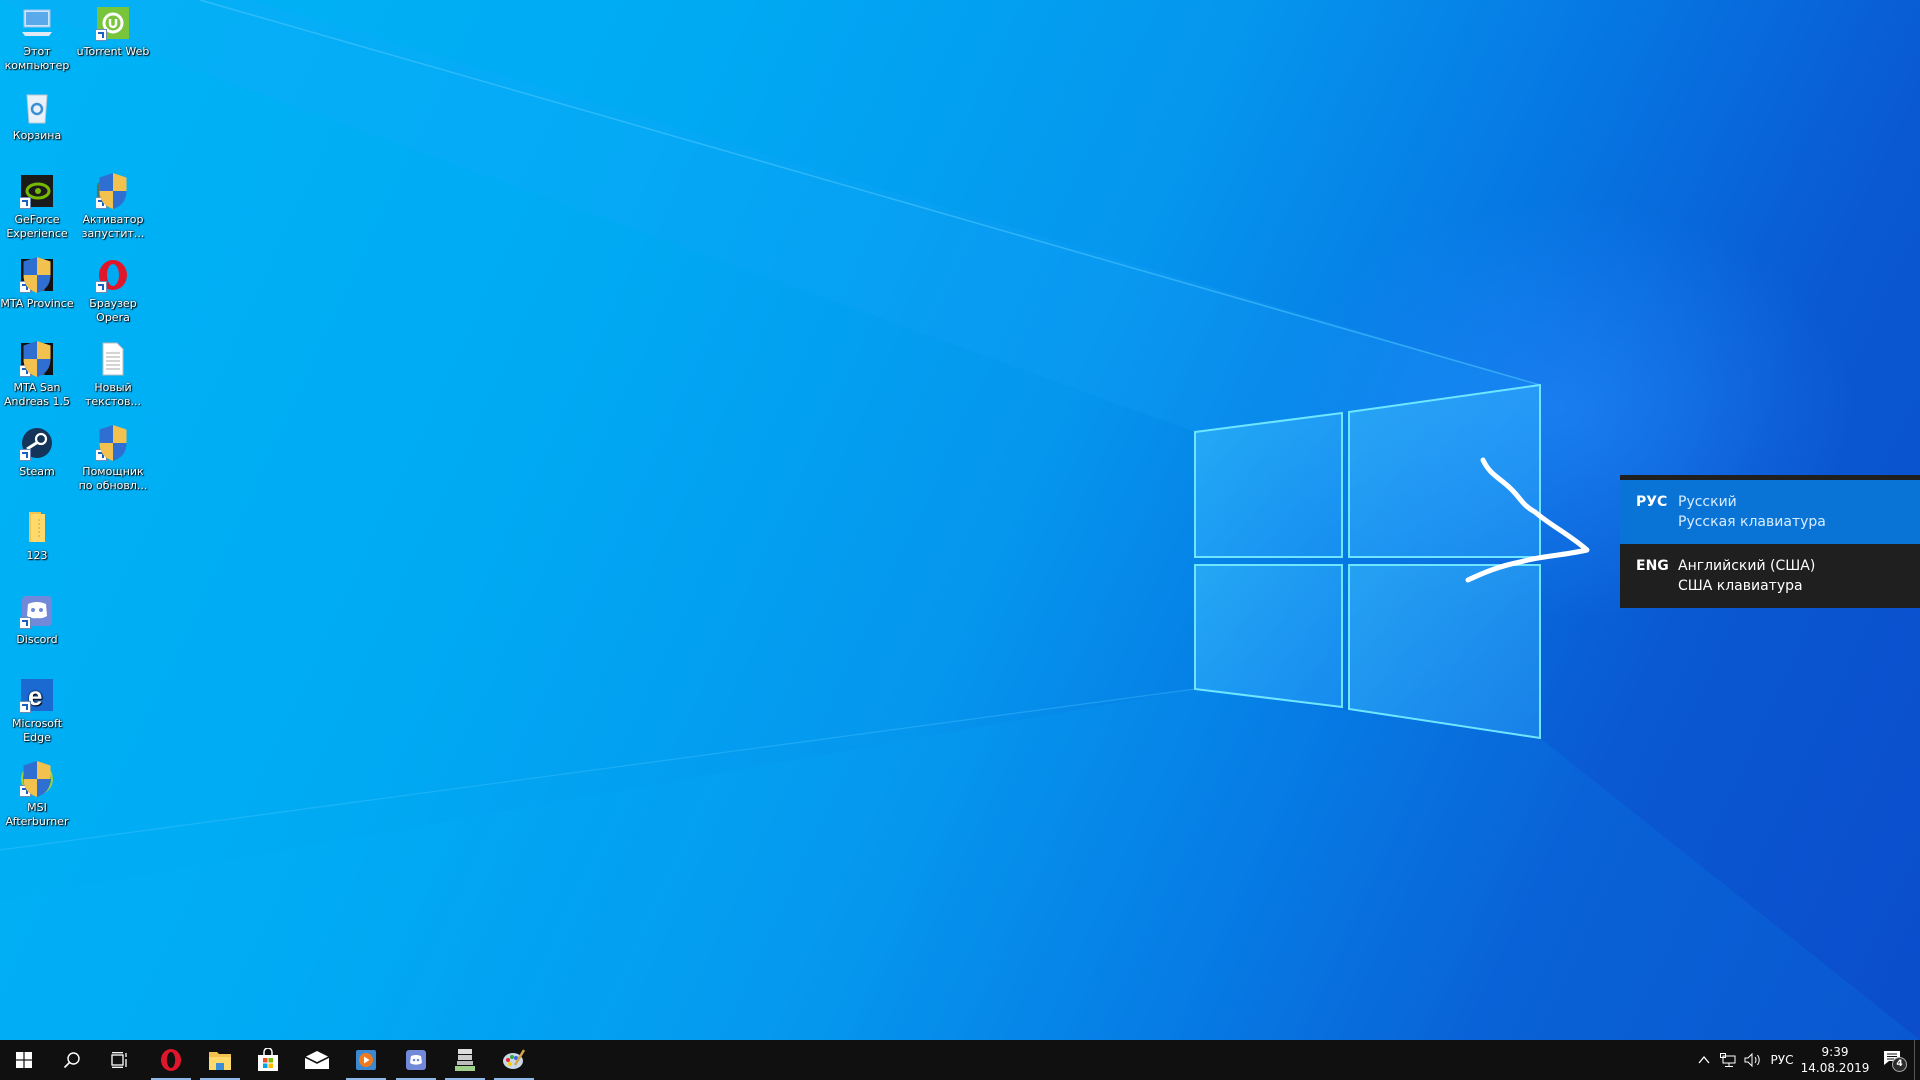 This screenshot has height=1080, width=1920. I want to click on task-view-icon, so click(119, 1060).